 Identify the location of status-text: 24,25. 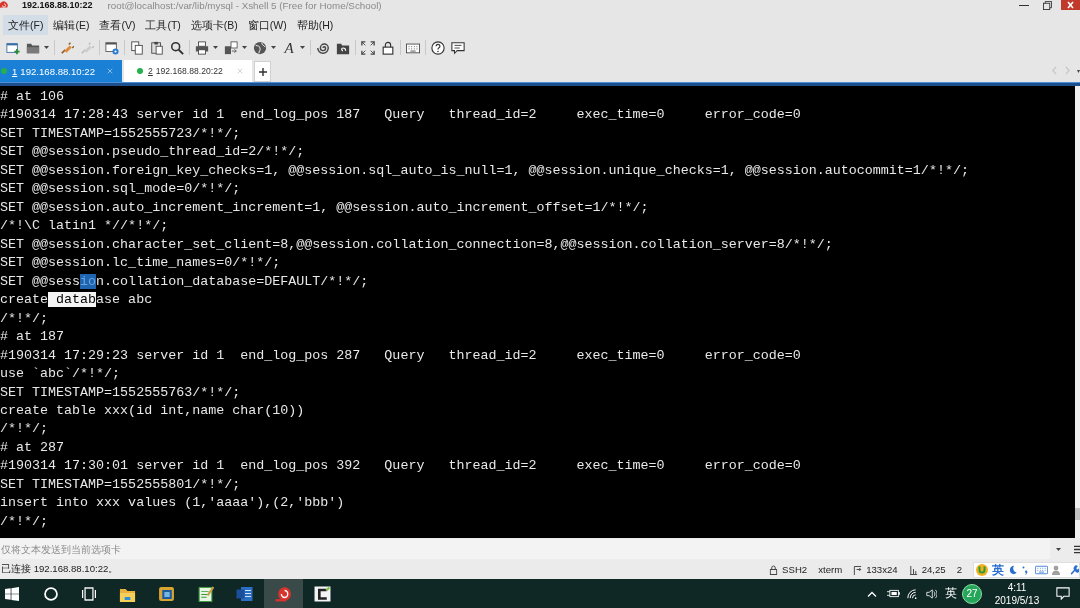
(933, 569).